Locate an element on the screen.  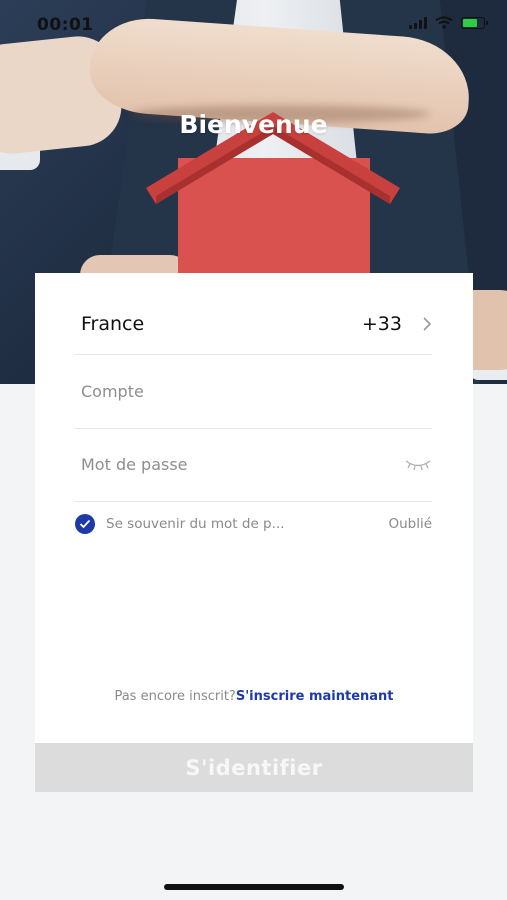
country-selector: France +33 is located at coordinates (253, 324).